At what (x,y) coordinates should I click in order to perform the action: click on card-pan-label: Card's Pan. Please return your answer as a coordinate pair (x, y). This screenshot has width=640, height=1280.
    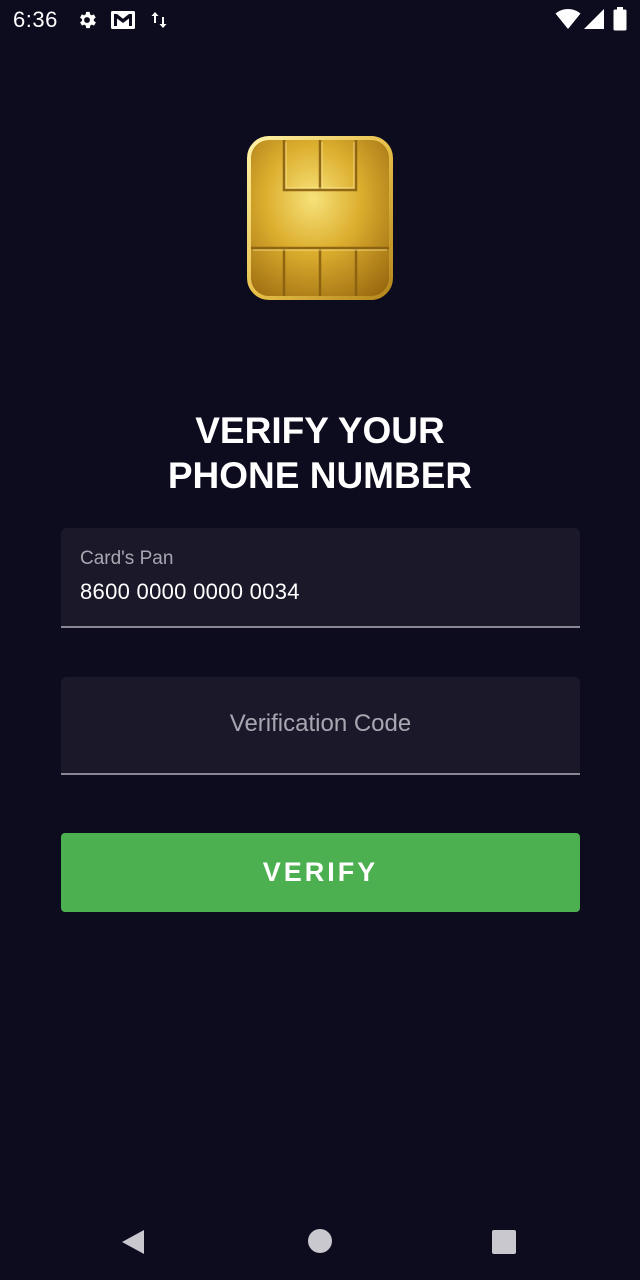
    Looking at the image, I should click on (127, 558).